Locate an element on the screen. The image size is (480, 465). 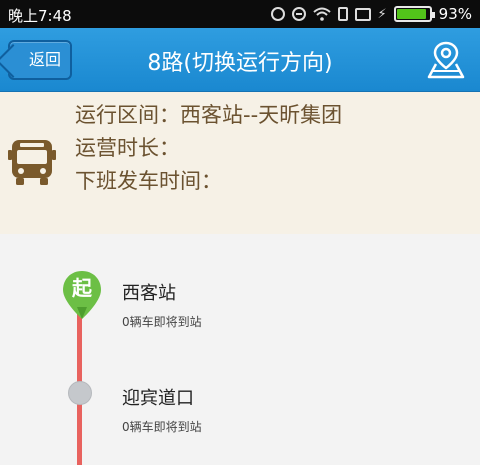
status-bar: 晚上7:48 ⚡ 93% is located at coordinates (240, 14).